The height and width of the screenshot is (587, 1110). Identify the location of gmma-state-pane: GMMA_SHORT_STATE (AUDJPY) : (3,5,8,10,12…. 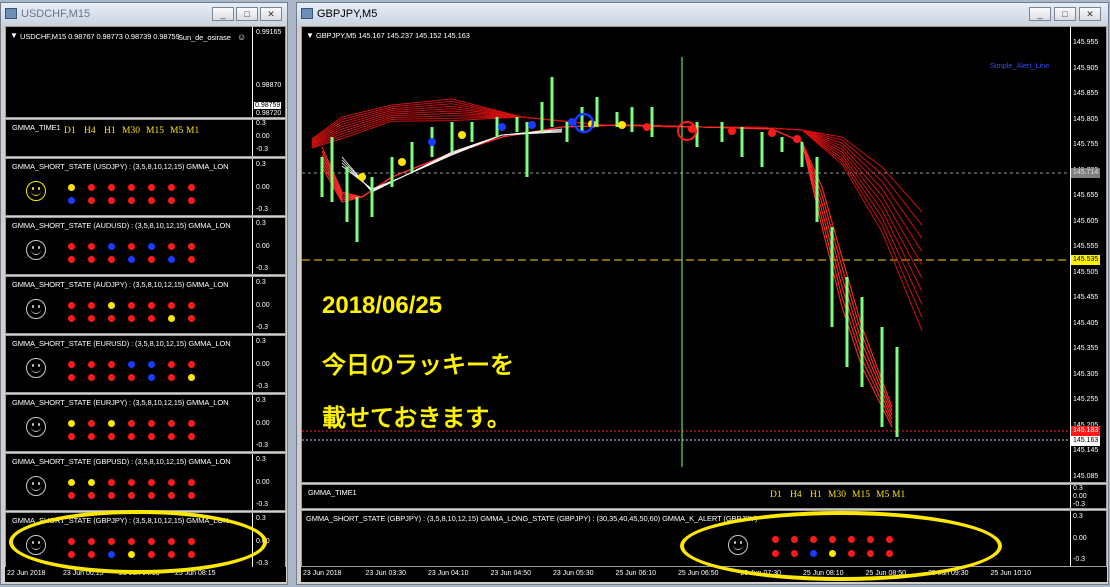
(145, 305).